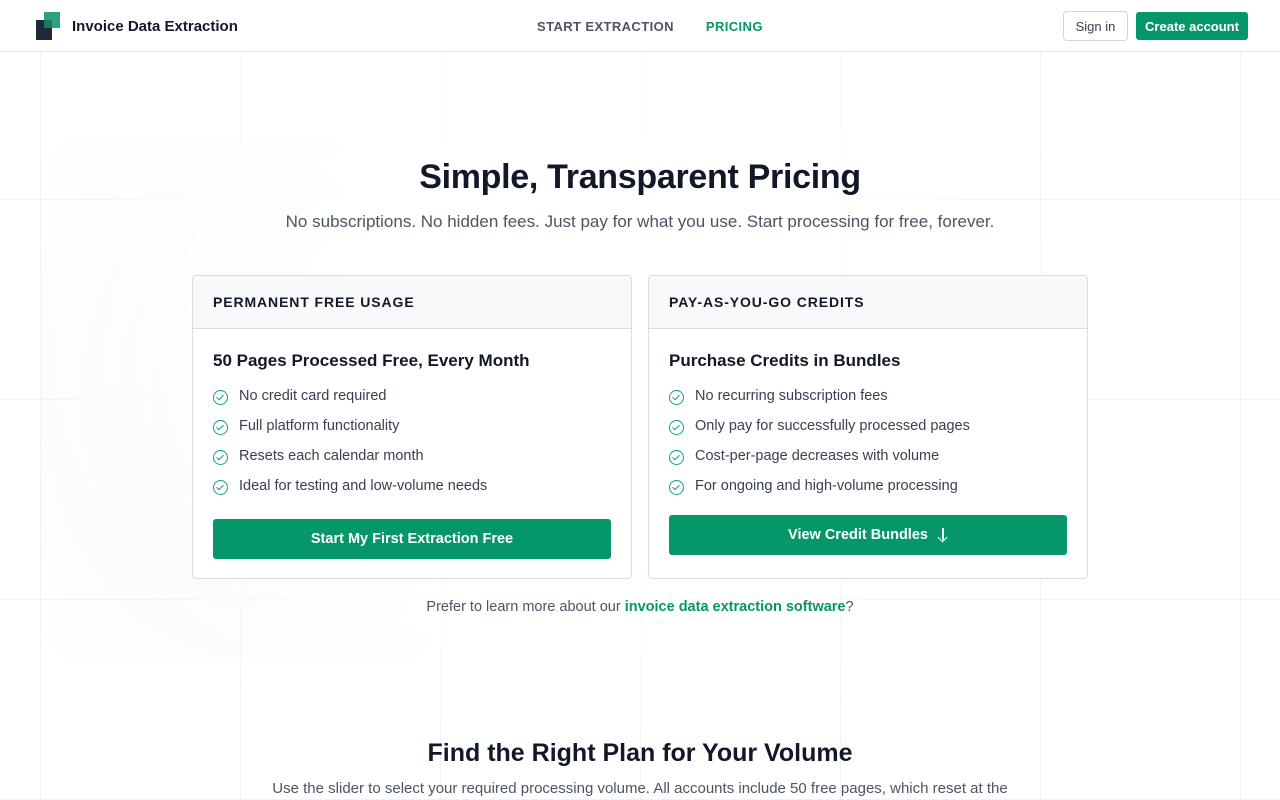  Describe the element at coordinates (791, 396) in the screenshot. I see `feature-text: No recurring subscription fees` at that location.